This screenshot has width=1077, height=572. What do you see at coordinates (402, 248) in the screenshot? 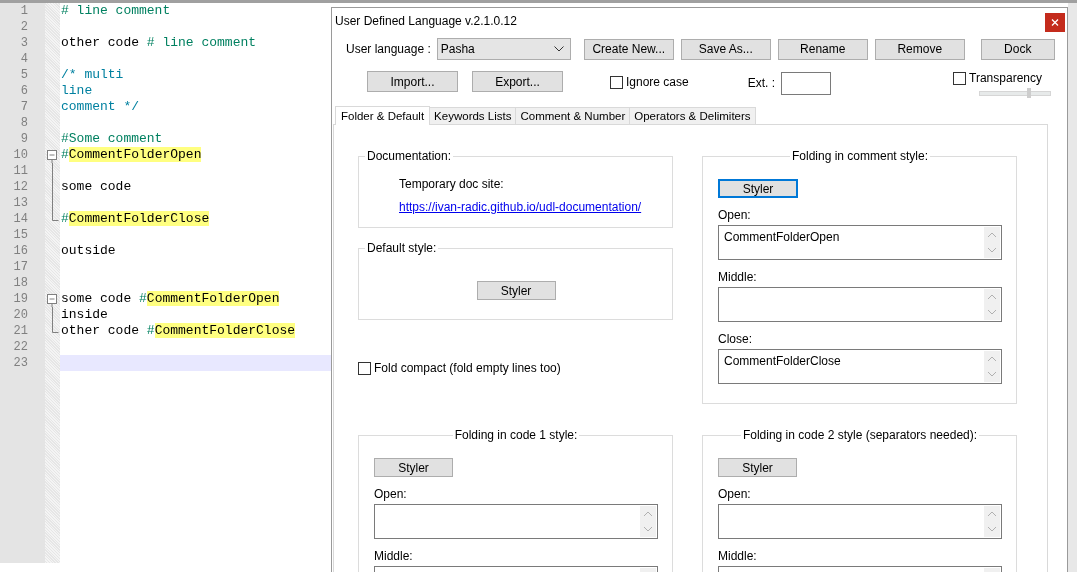
I see `group-title: Default style:` at bounding box center [402, 248].